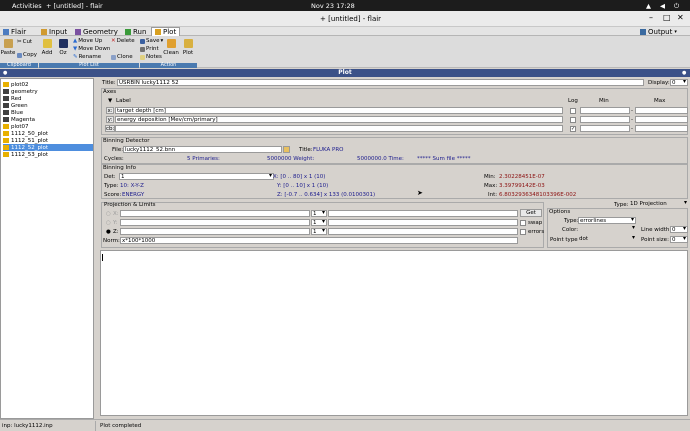  I want to click on move-up-button: ▲ Move Up, so click(87, 41).